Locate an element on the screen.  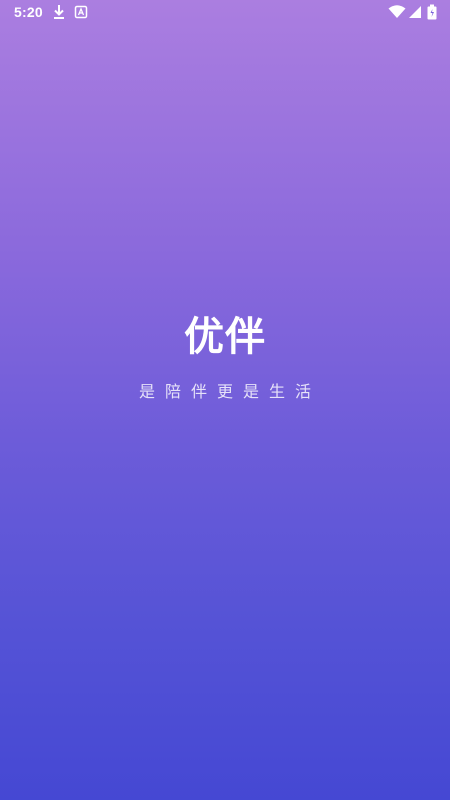
status-time: 5:20 is located at coordinates (28, 12).